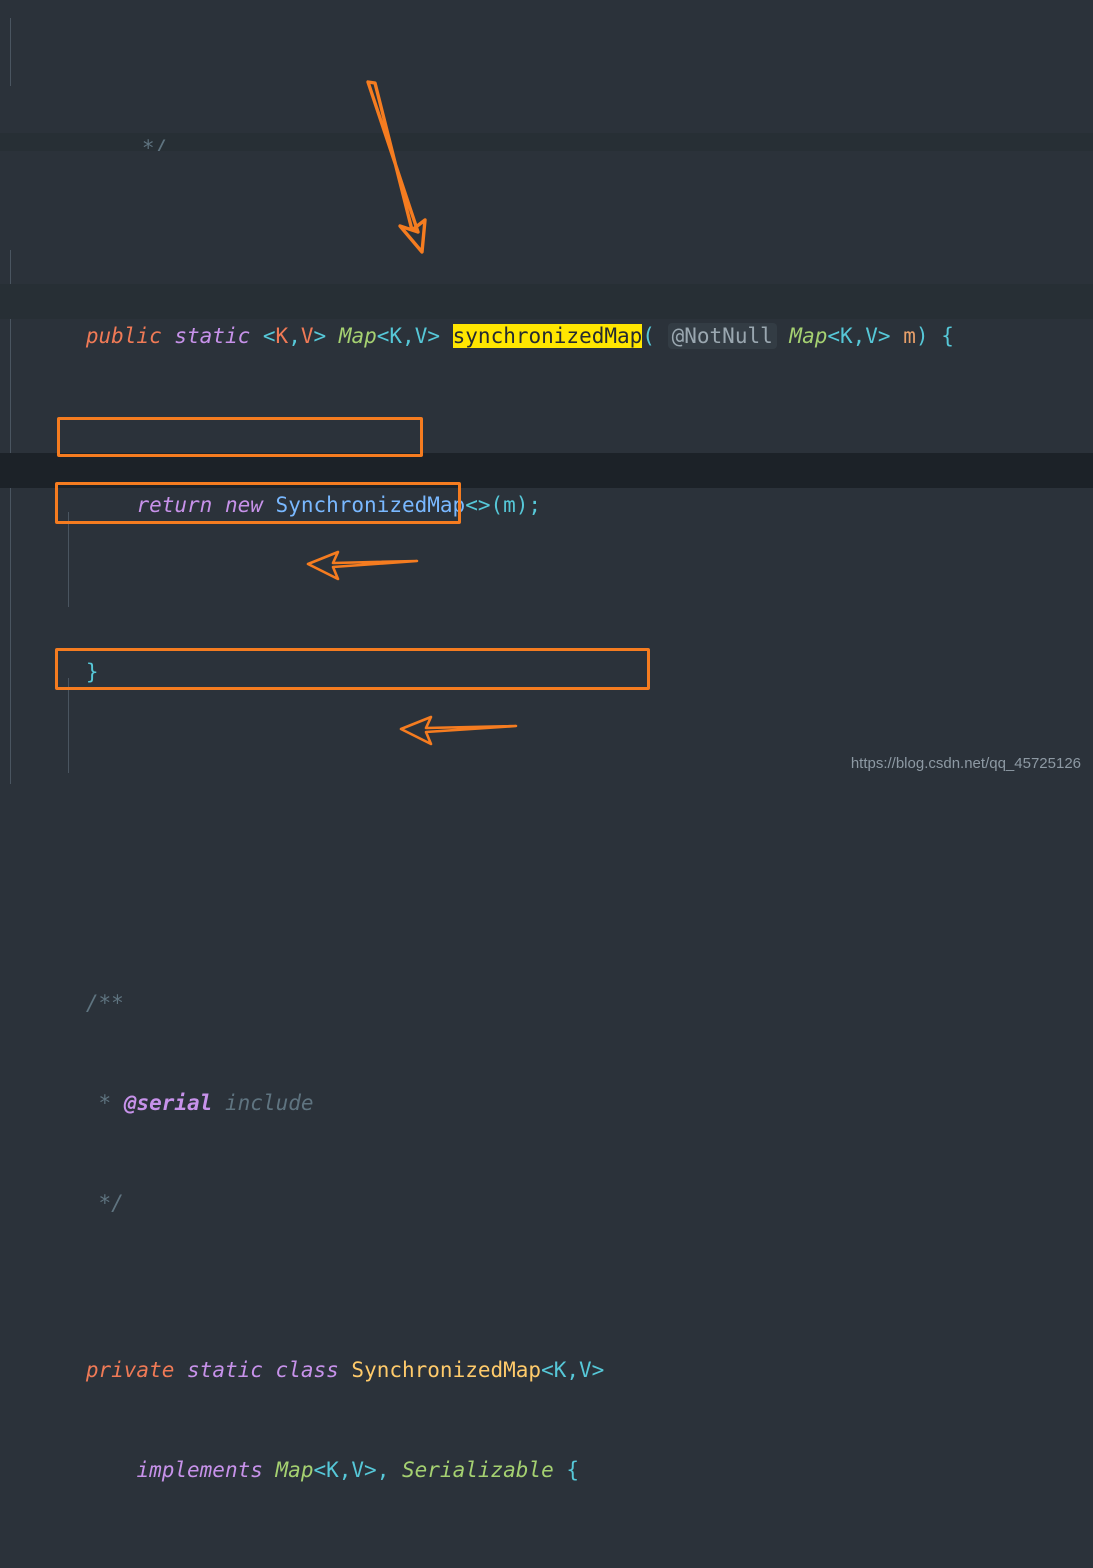  What do you see at coordinates (174, 504) in the screenshot?
I see `token-return: return` at bounding box center [174, 504].